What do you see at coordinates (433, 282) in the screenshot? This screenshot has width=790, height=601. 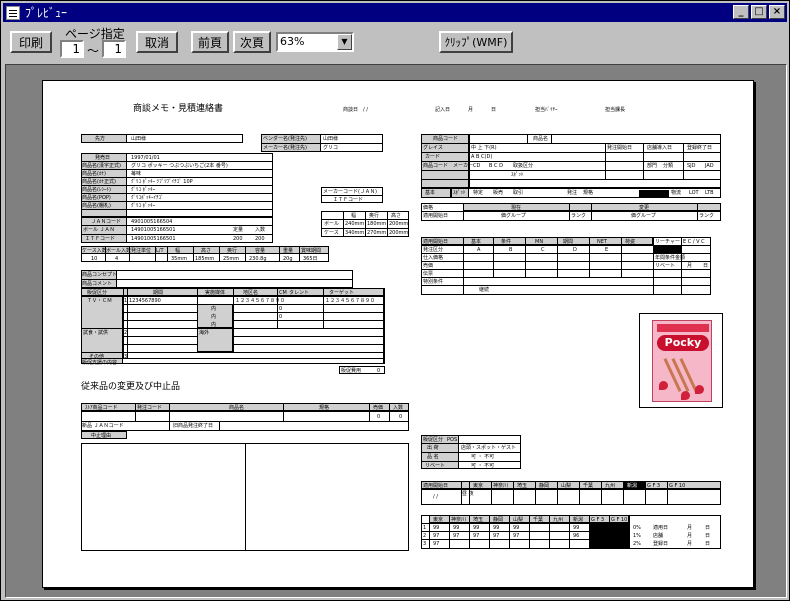 I see `c-spec-label: 特別条件` at bounding box center [433, 282].